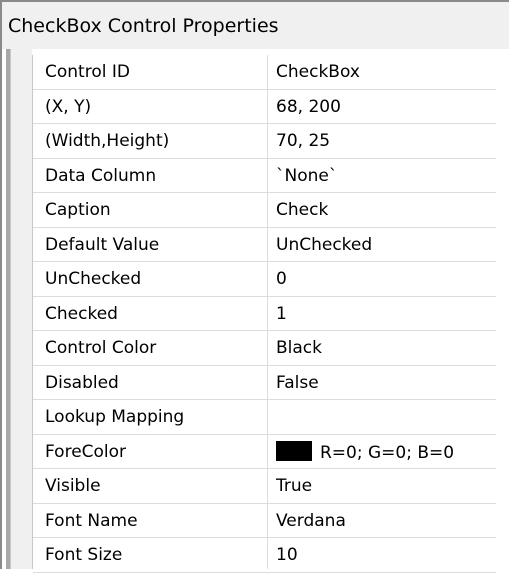 The height and width of the screenshot is (573, 509). I want to click on panel-right-edge, so click(502, 309).